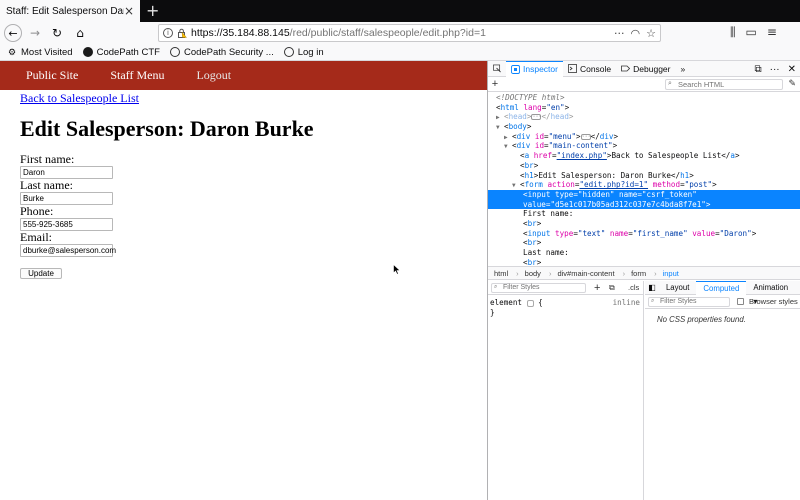 Image resolution: width=800 pixels, height=500 pixels. What do you see at coordinates (495, 84) in the screenshot?
I see `add-node-button: +` at bounding box center [495, 84].